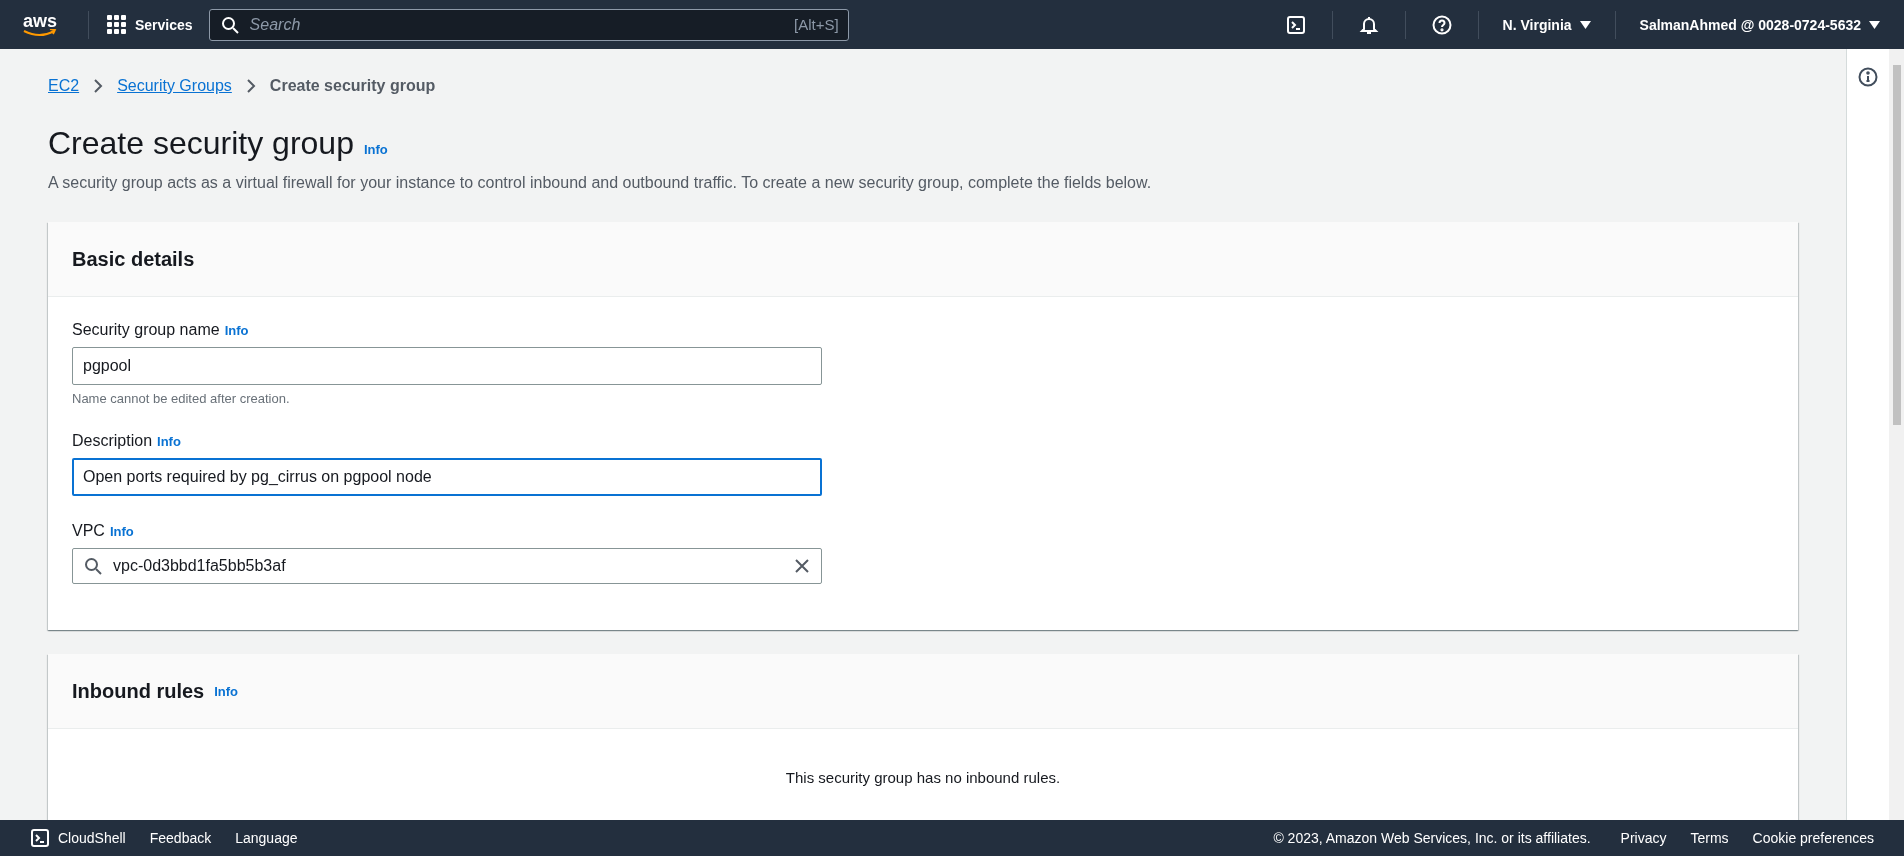 The width and height of the screenshot is (1904, 856). I want to click on footer-link: Privacy, so click(1643, 838).